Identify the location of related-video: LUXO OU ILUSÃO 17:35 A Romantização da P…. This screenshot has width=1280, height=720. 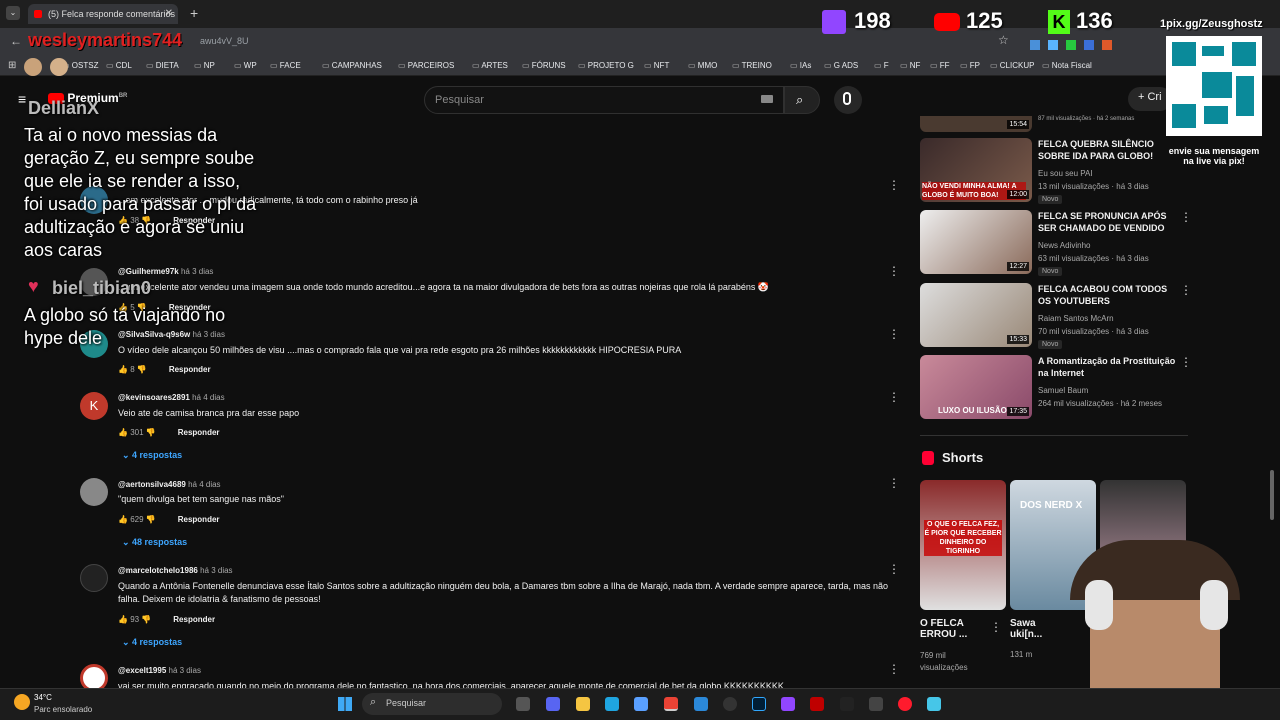
(1056, 387).